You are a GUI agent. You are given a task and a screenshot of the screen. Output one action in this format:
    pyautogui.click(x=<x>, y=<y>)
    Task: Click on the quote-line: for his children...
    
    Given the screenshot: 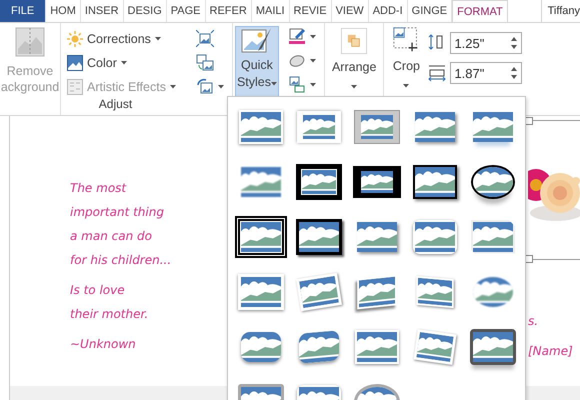 What is the action you would take?
    pyautogui.click(x=121, y=260)
    